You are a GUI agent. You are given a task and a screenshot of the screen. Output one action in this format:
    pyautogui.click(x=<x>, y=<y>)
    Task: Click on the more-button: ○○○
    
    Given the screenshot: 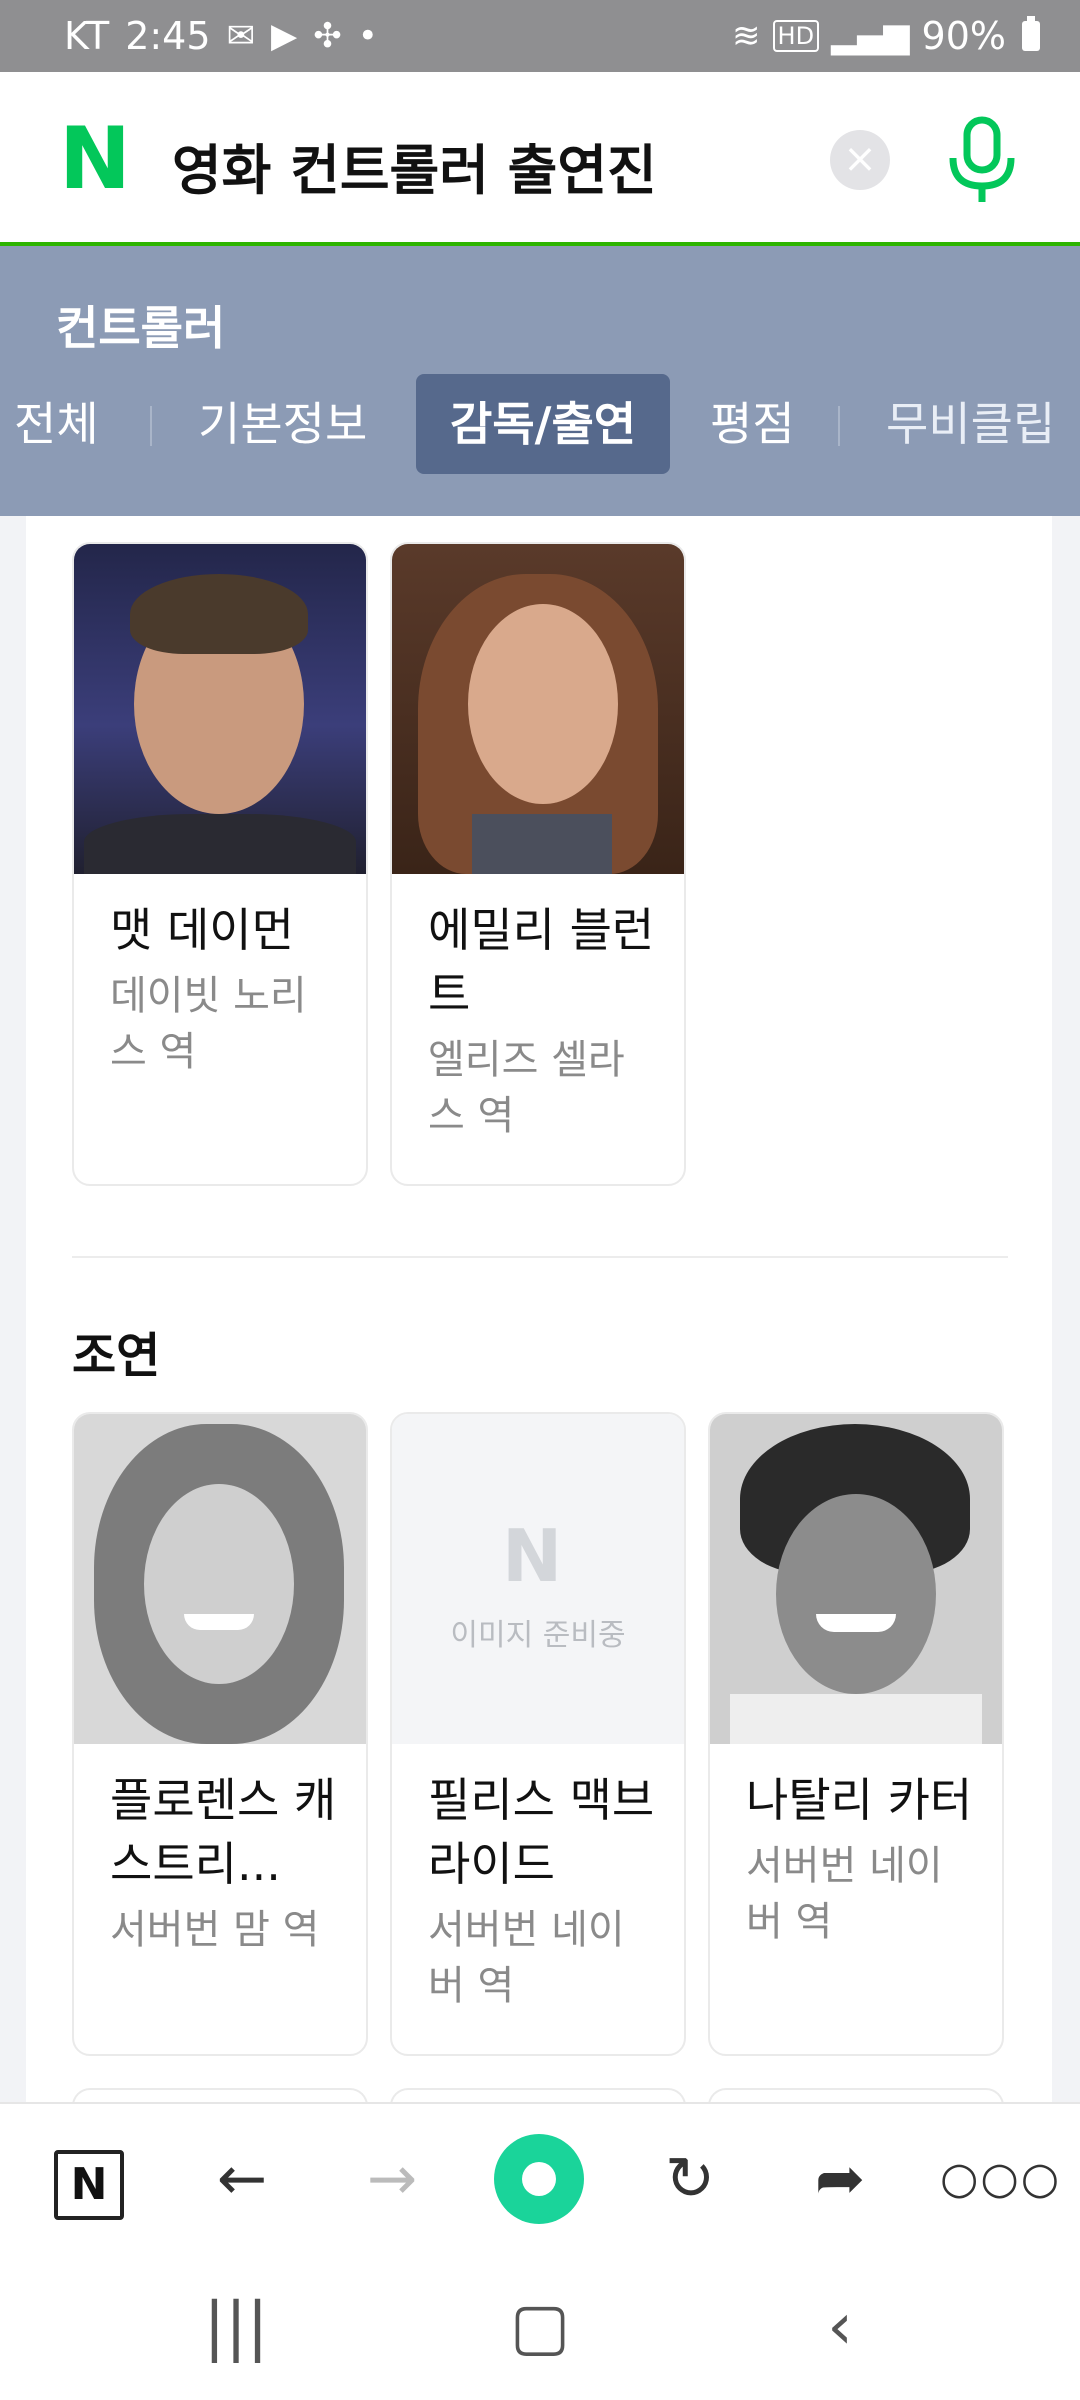 What is the action you would take?
    pyautogui.click(x=999, y=2179)
    